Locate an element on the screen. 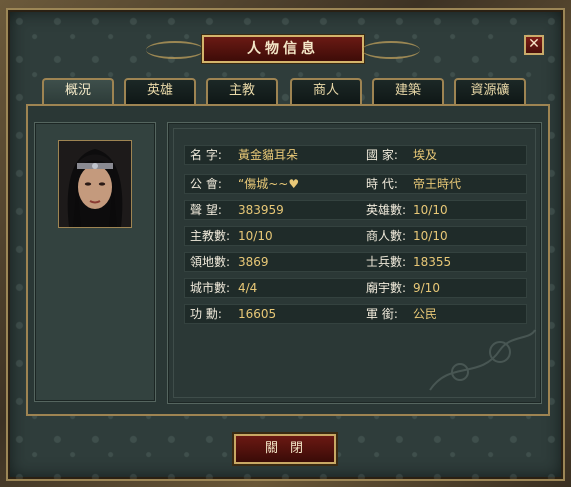 The image size is (571, 487). label-name: 名 字: is located at coordinates (206, 155).